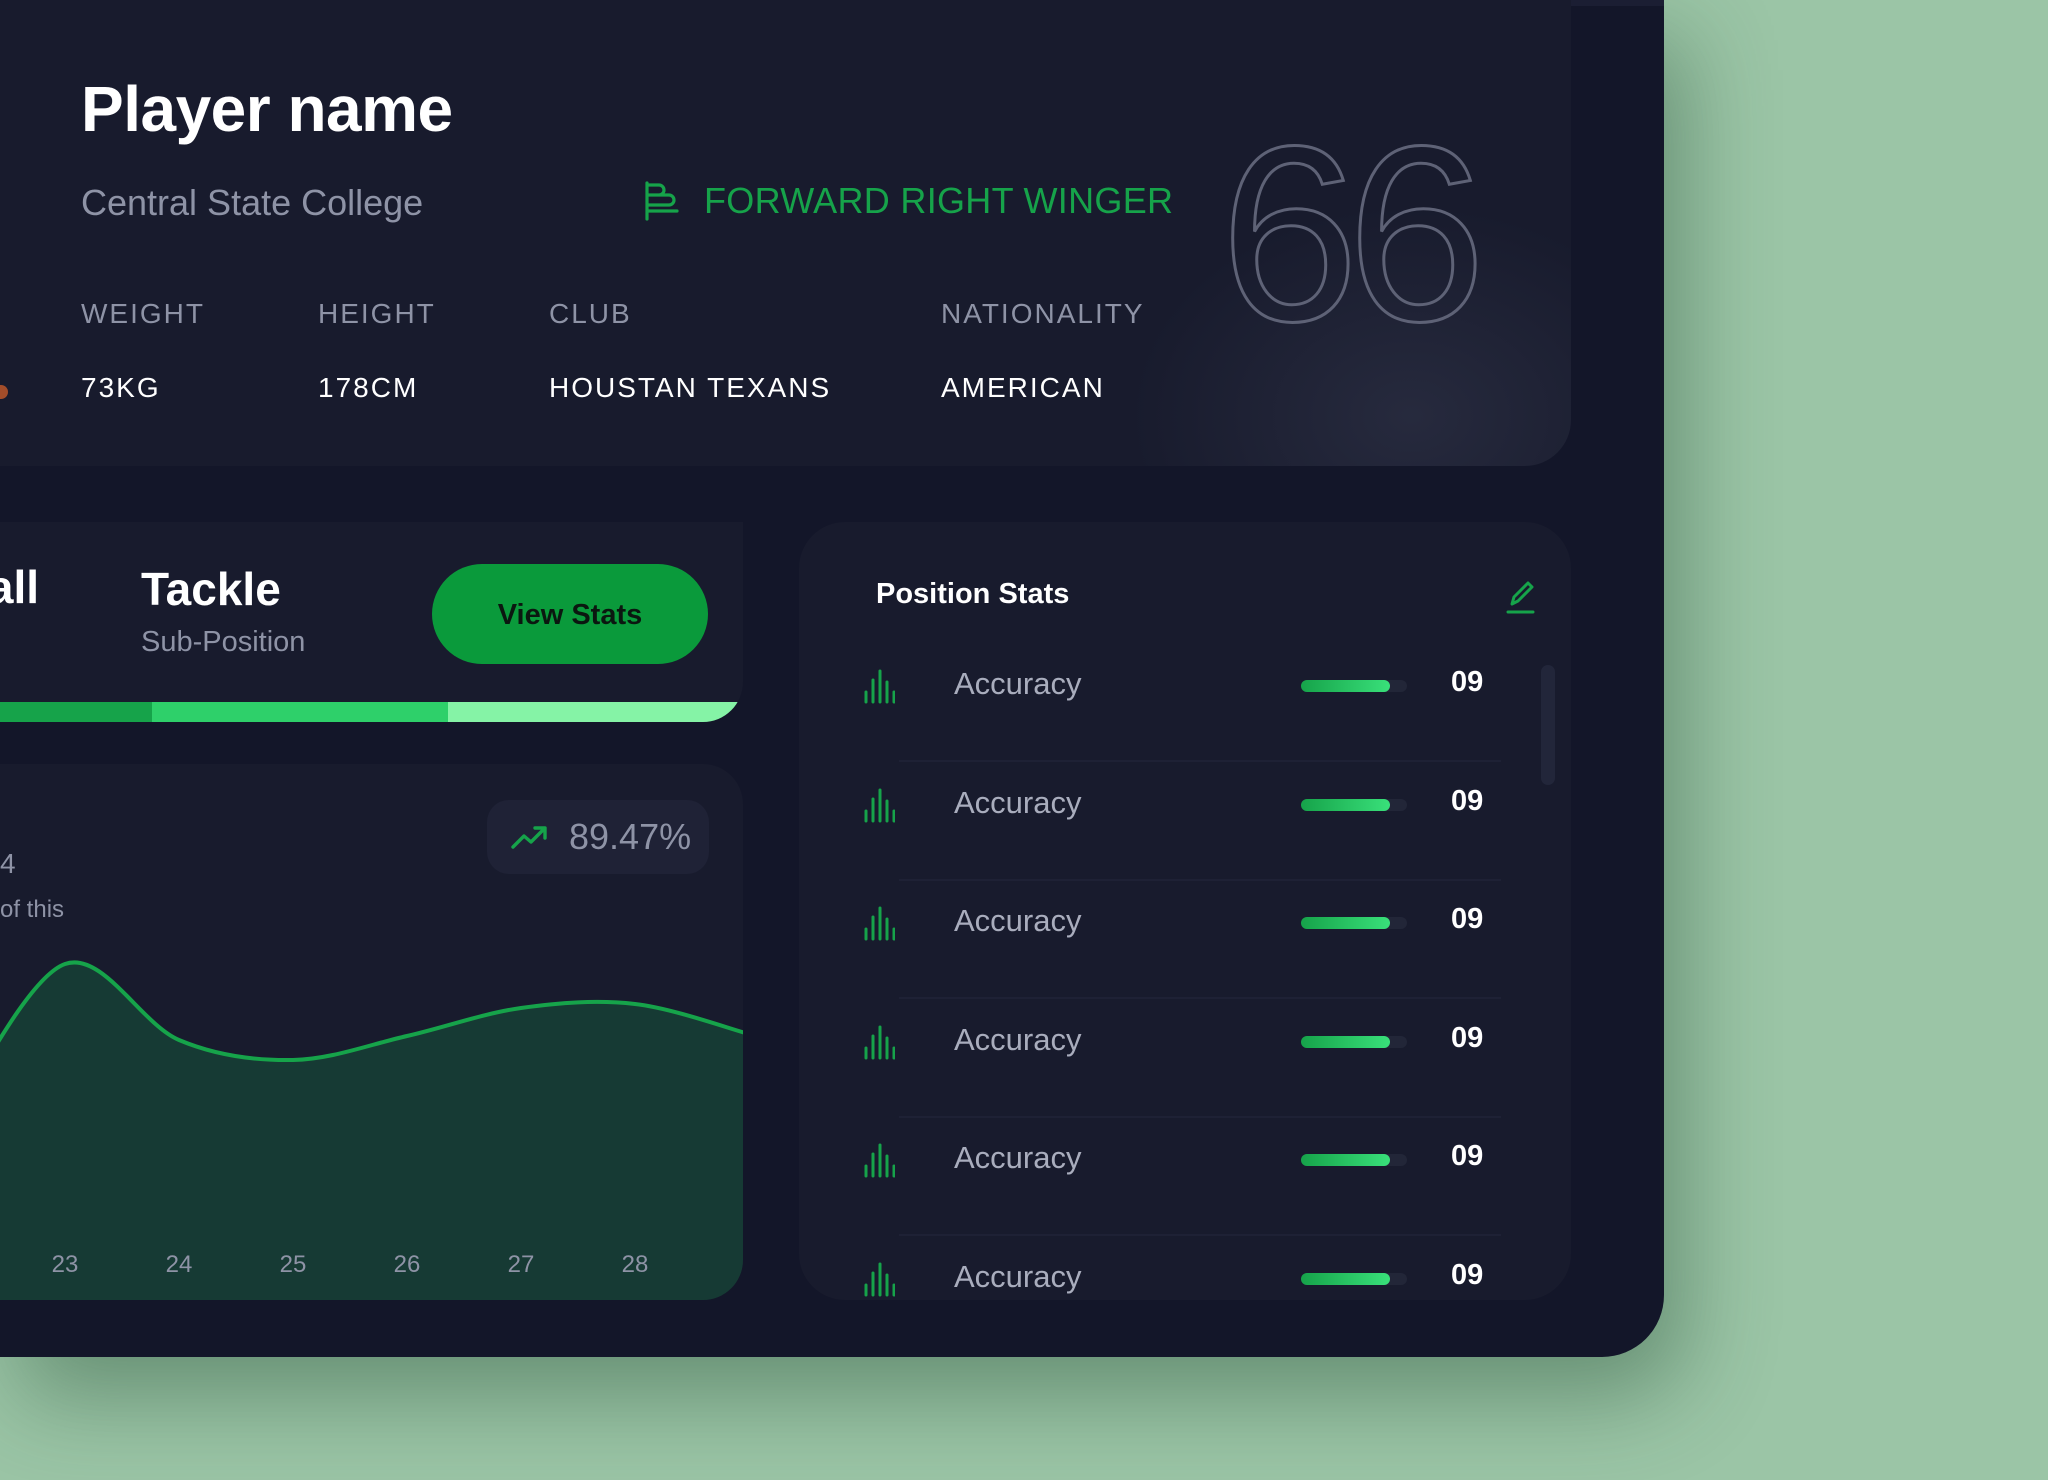  What do you see at coordinates (939, 200) in the screenshot?
I see `position-label: FORWARD RIGHT WINGER` at bounding box center [939, 200].